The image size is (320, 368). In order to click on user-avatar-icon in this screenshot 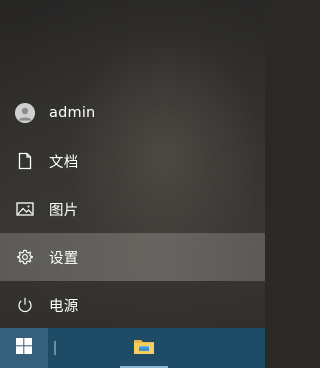, I will do `click(25, 113)`.